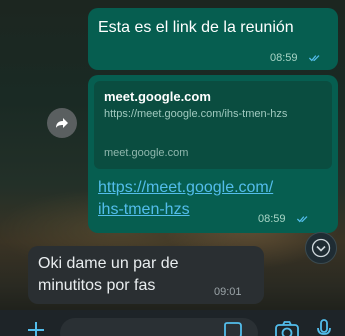 This screenshot has width=345, height=336. Describe the element at coordinates (228, 292) in the screenshot. I see `message-time: 09:01` at that location.